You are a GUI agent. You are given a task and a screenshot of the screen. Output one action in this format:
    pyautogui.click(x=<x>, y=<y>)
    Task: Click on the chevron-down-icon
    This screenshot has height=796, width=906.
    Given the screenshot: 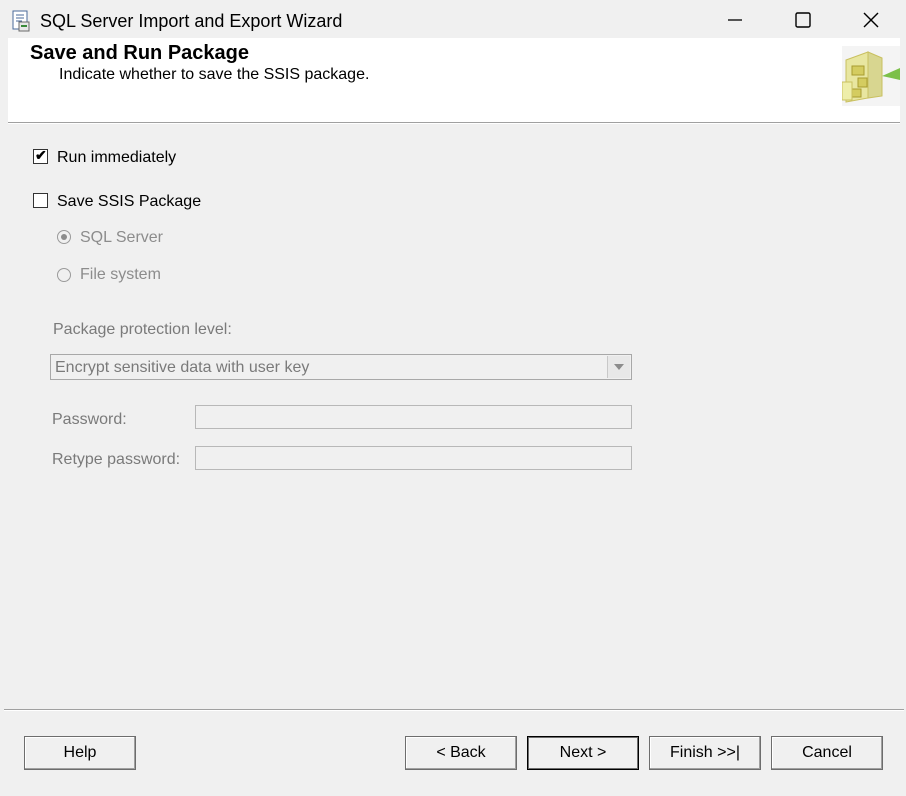 What is the action you would take?
    pyautogui.click(x=619, y=367)
    